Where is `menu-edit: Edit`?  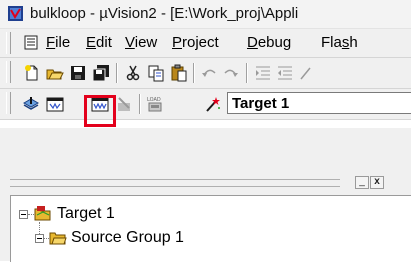 menu-edit: Edit is located at coordinates (99, 42).